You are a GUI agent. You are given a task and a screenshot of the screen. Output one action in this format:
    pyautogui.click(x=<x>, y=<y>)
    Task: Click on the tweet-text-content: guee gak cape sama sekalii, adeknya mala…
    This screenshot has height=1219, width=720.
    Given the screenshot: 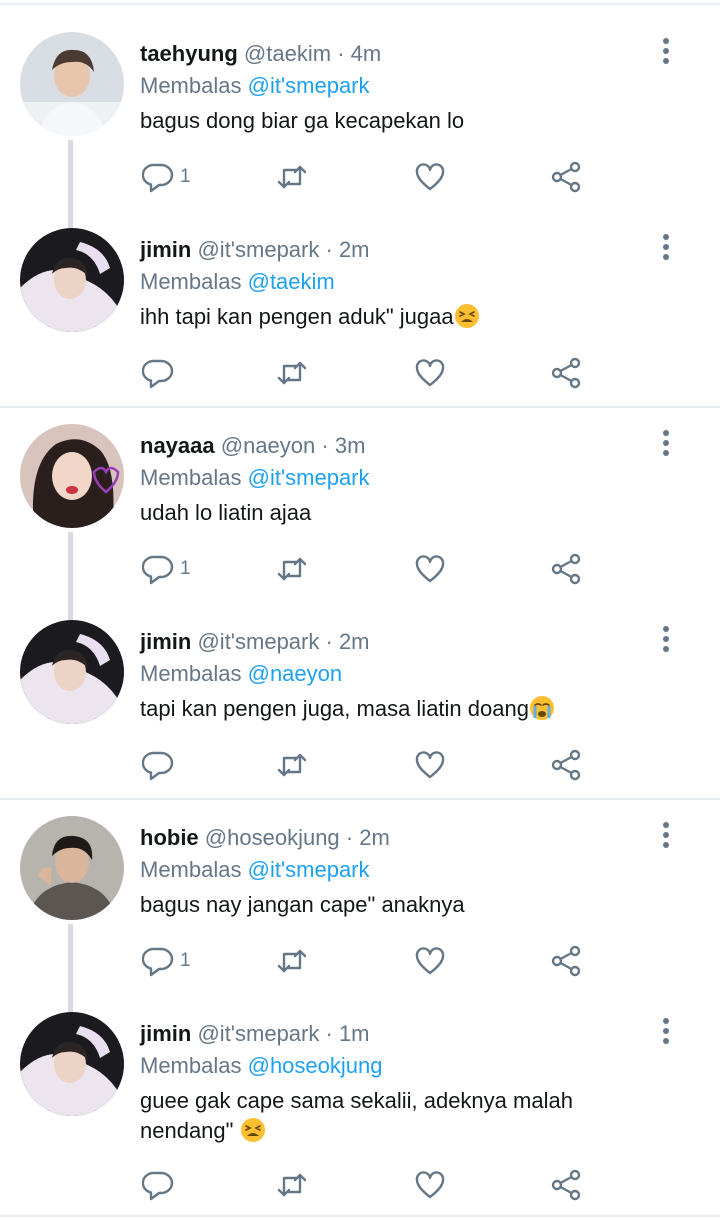 What is the action you would take?
    pyautogui.click(x=356, y=1115)
    